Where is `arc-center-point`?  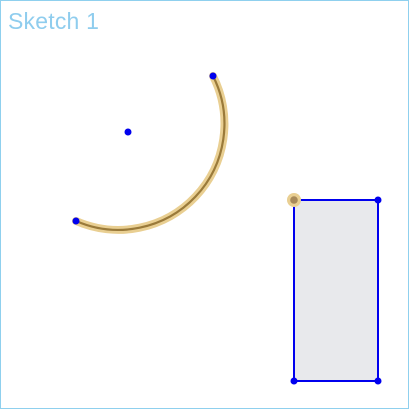 arc-center-point is located at coordinates (128, 132).